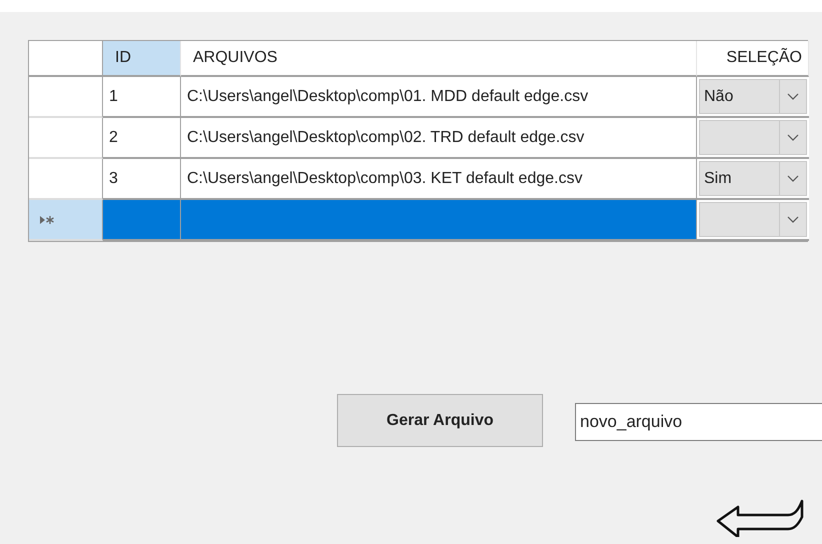 Image resolution: width=822 pixels, height=544 pixels. I want to click on generate-file-button: Gerar Arquivo, so click(440, 420).